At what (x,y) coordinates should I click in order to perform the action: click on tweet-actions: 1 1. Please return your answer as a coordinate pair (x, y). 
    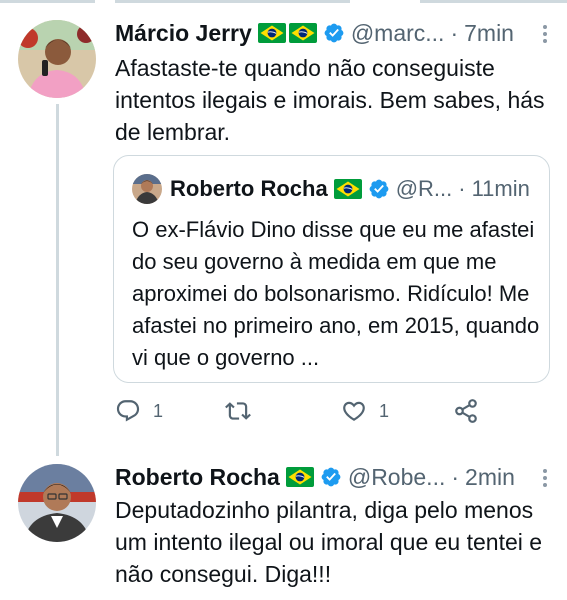
    Looking at the image, I should click on (333, 415).